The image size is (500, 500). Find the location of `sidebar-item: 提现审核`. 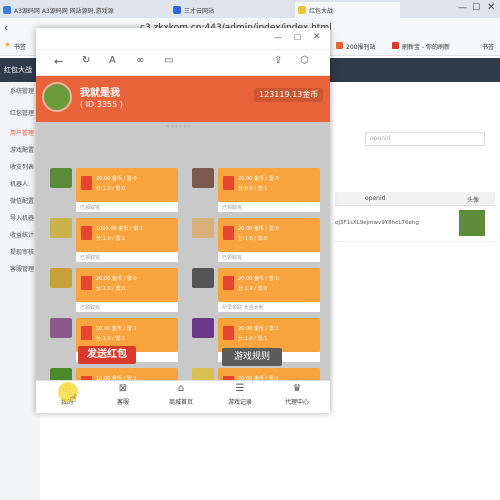

sidebar-item: 提现审核 is located at coordinates (22, 251).